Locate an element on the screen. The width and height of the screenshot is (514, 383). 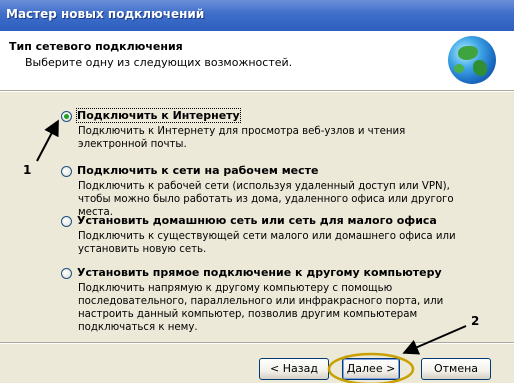
page-subtitle: Выберите одну из следующих возможностей. is located at coordinates (159, 62).